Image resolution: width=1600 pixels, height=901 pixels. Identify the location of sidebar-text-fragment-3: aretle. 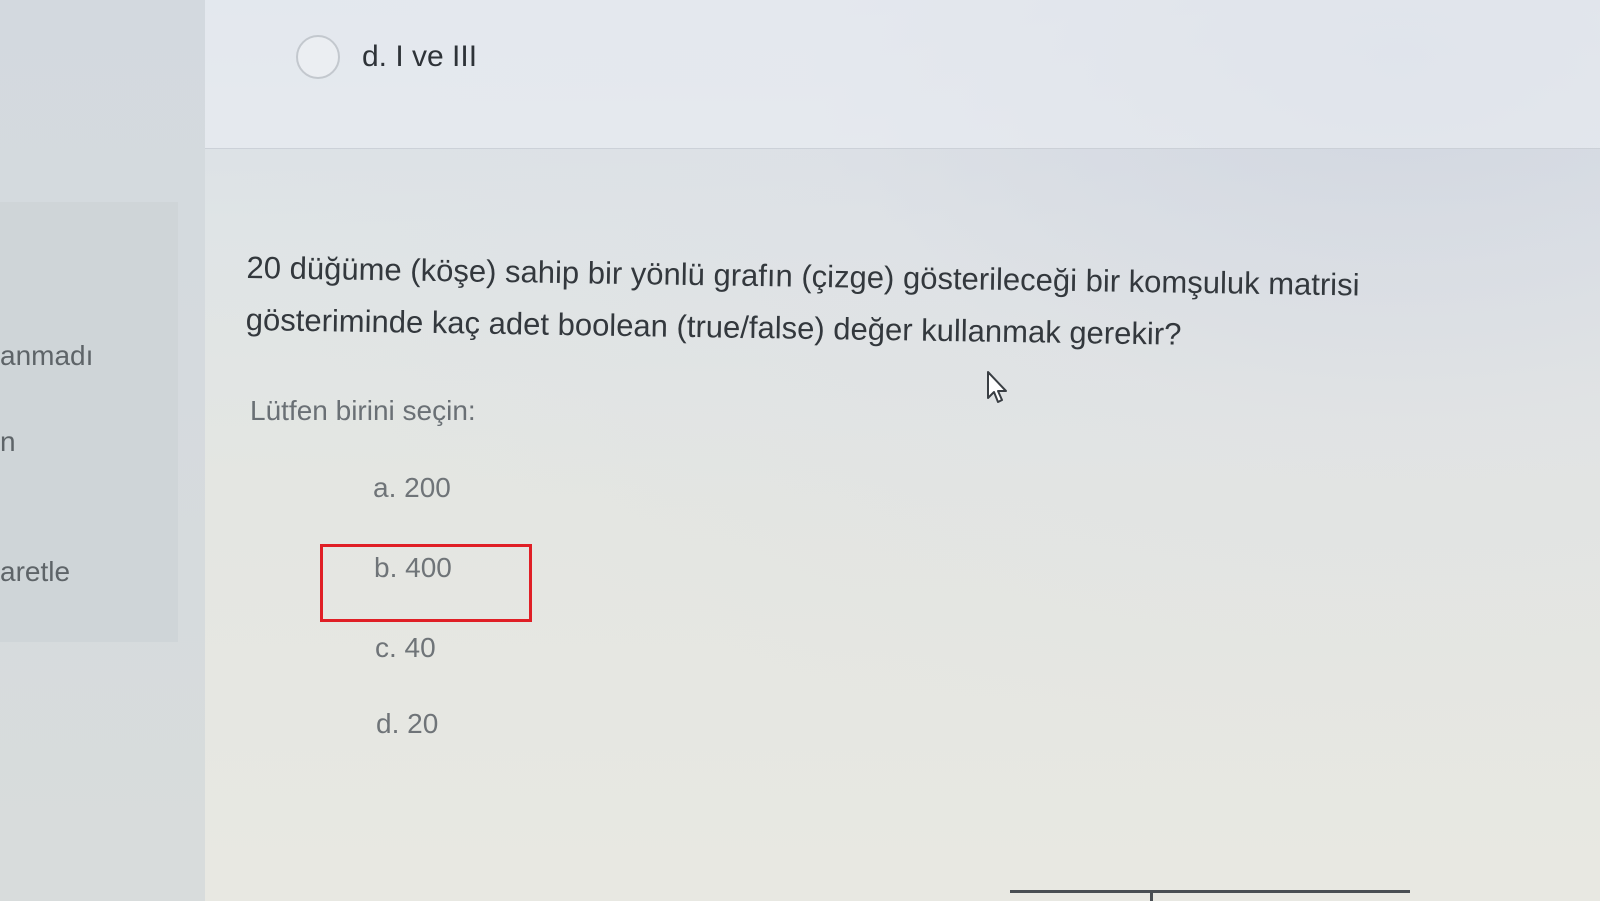
(35, 571).